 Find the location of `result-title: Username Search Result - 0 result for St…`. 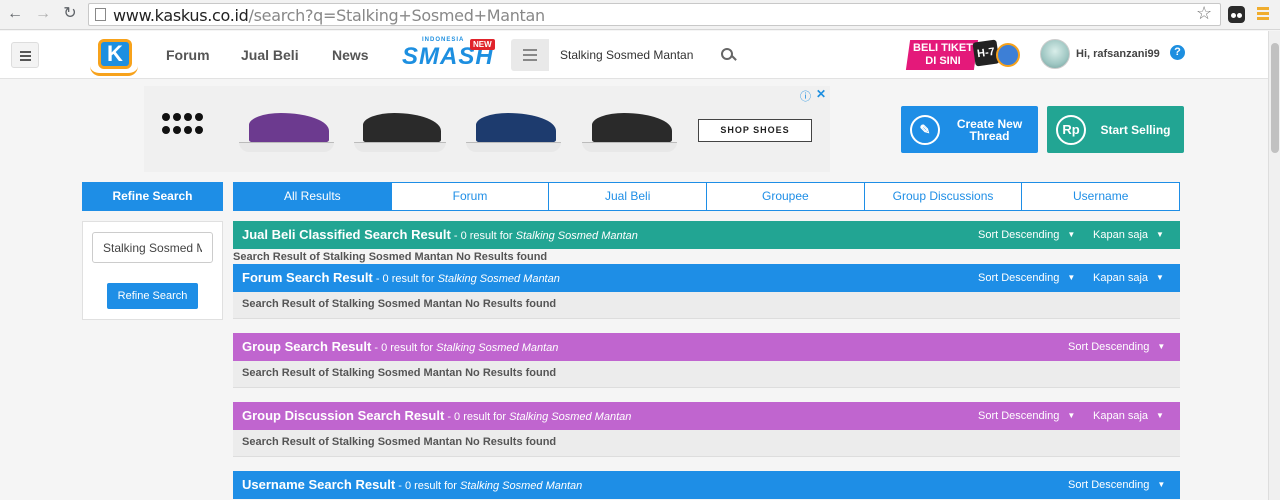

result-title: Username Search Result - 0 result for St… is located at coordinates (412, 484).